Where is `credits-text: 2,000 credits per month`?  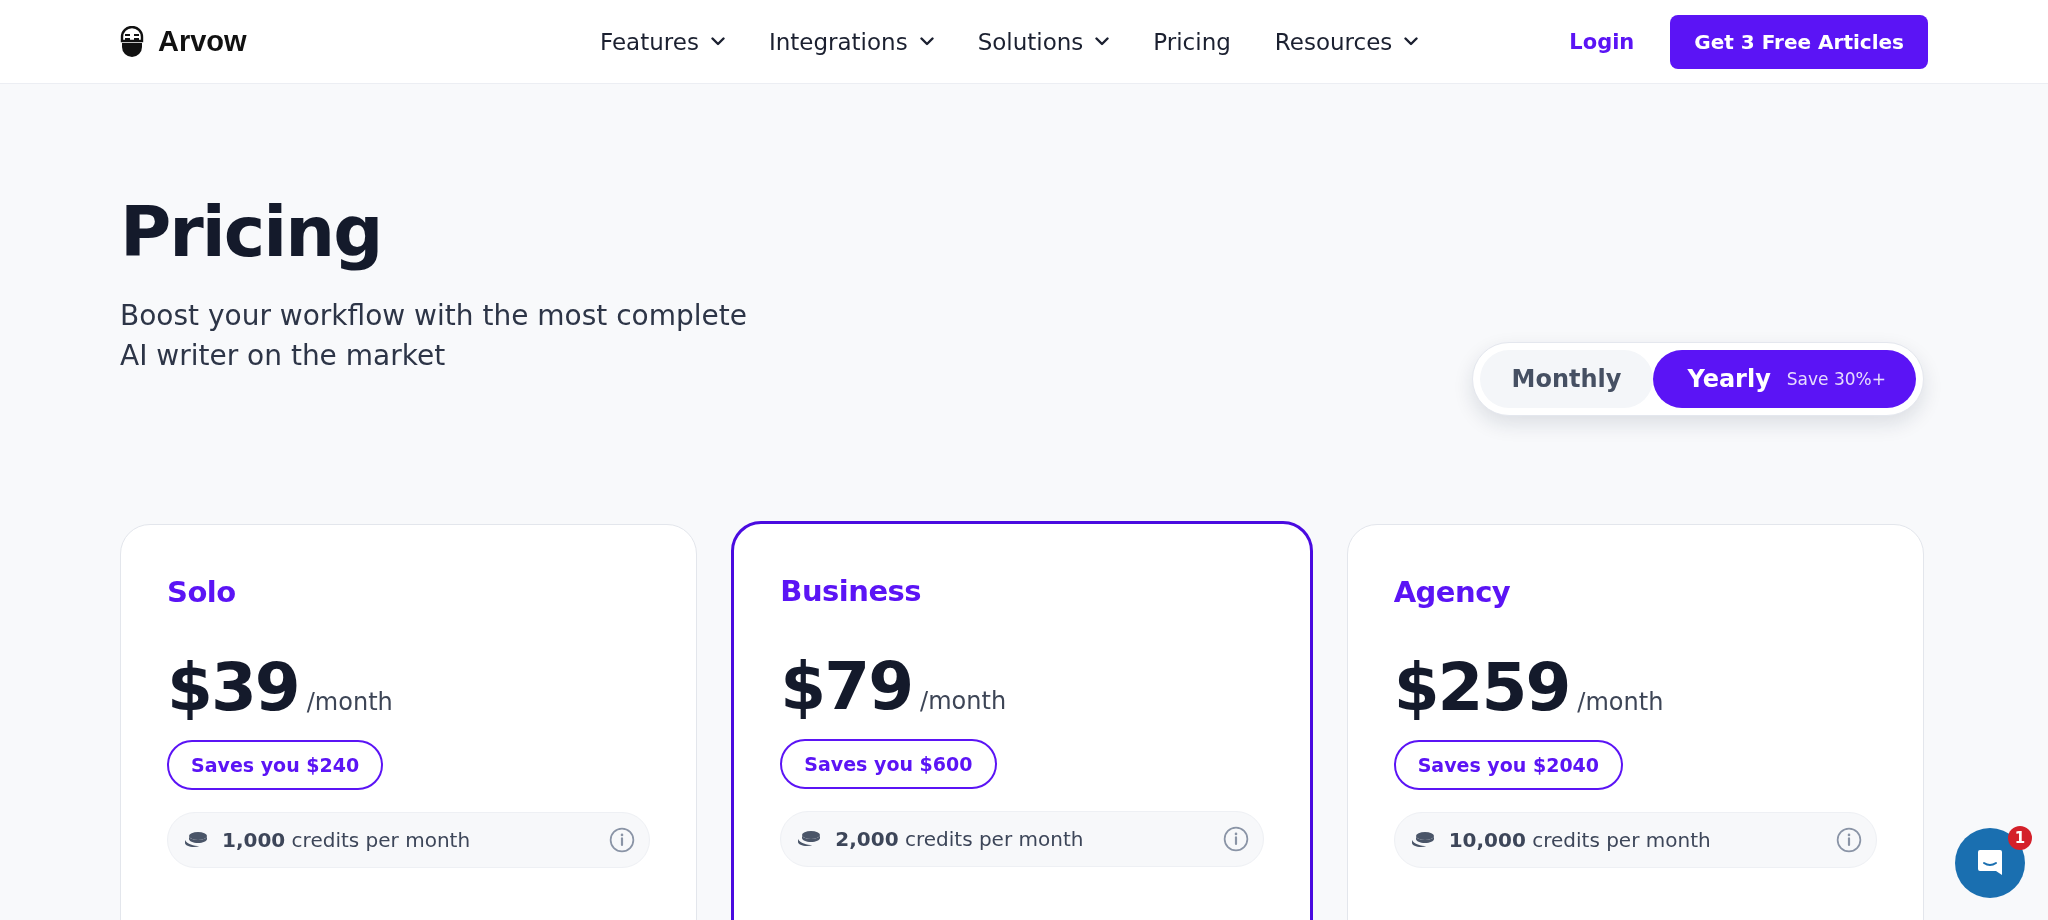 credits-text: 2,000 credits per month is located at coordinates (960, 839).